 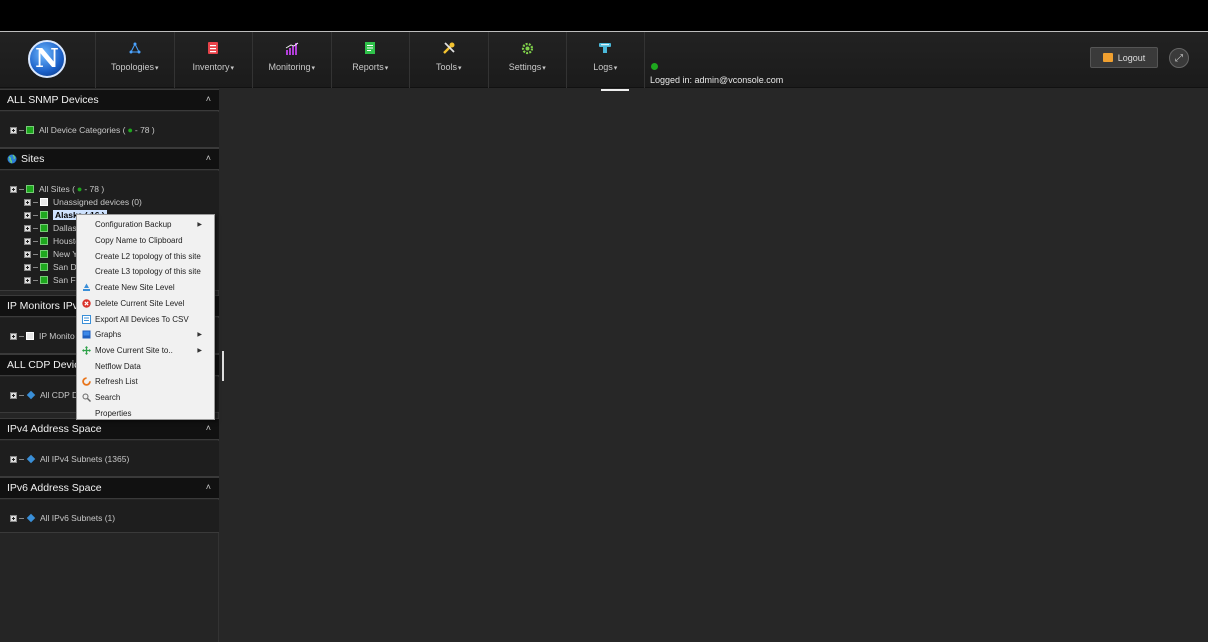 I want to click on menu-item-label: Create L3 topology of this site, so click(x=148, y=272).